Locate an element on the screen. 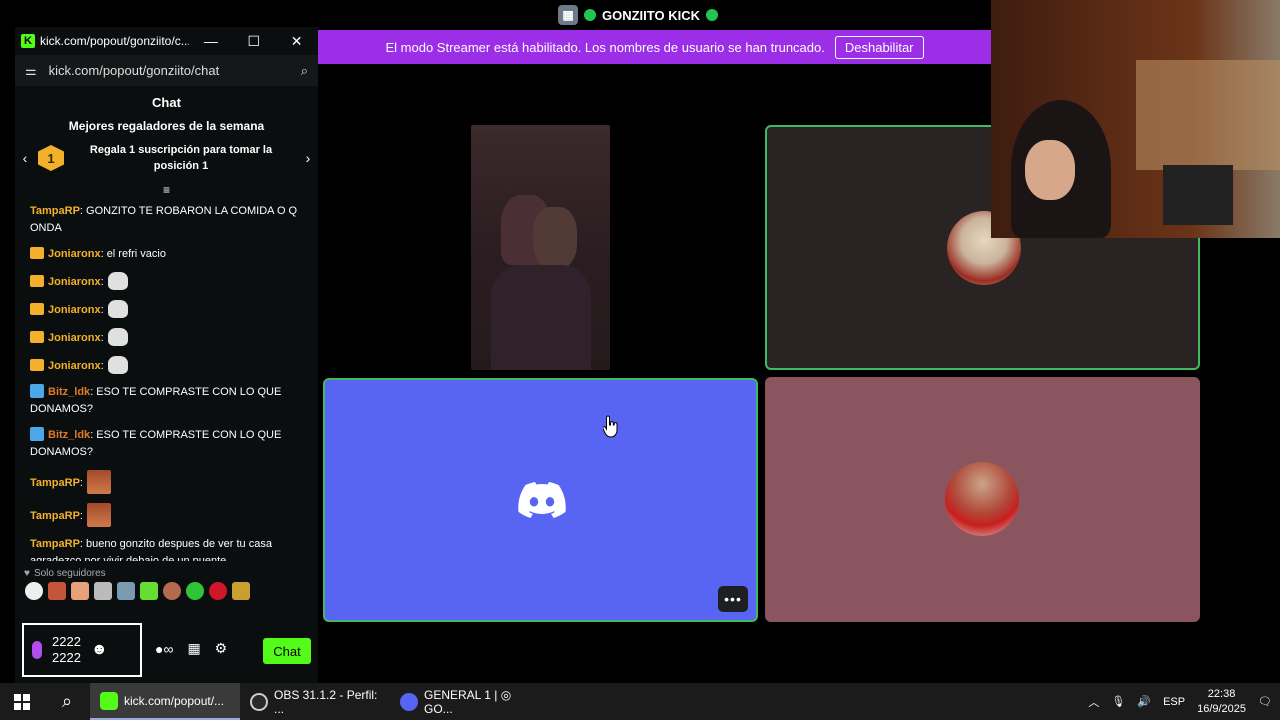  microphone-icon is located at coordinates (37, 650).